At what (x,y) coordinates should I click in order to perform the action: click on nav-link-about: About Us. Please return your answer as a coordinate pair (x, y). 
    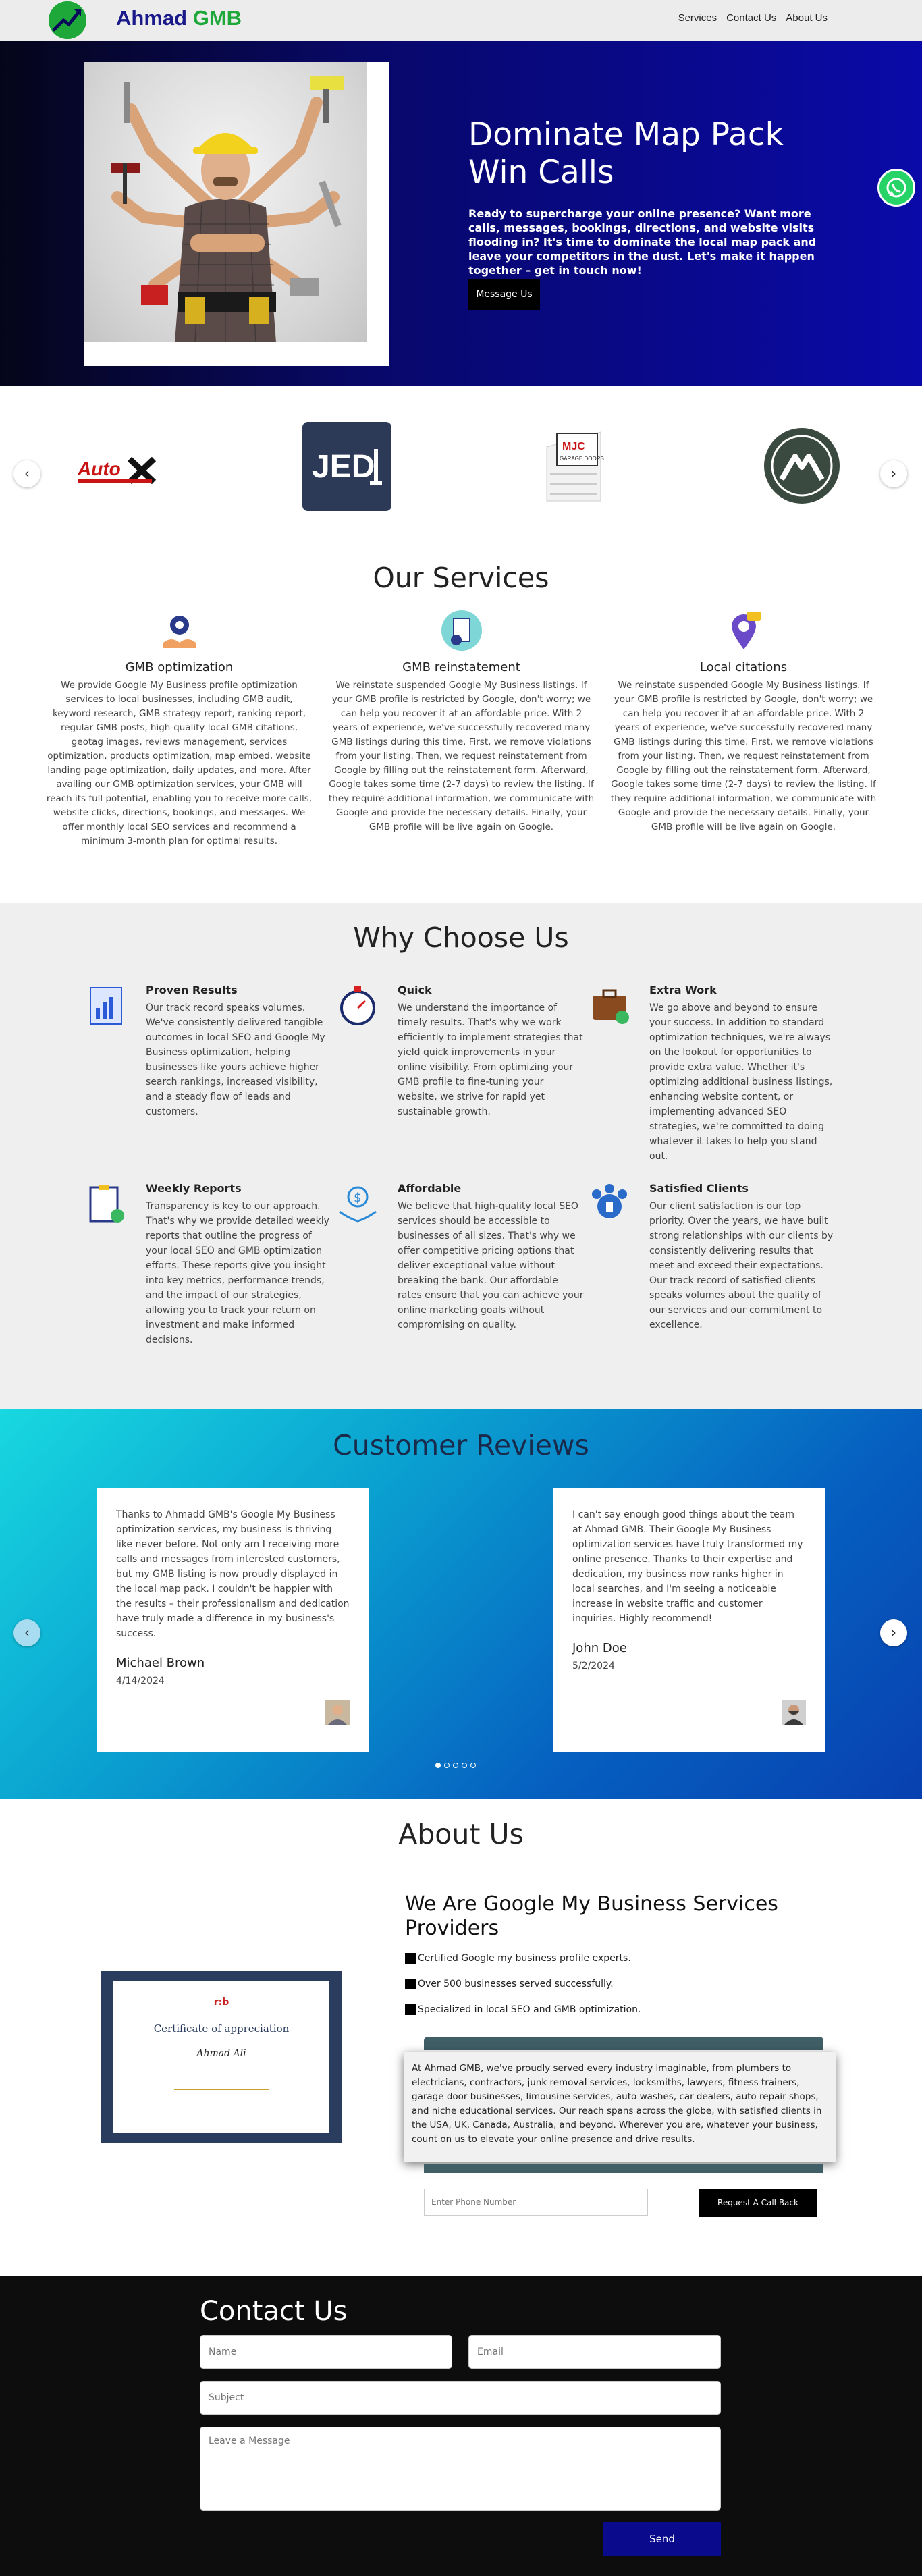
    Looking at the image, I should click on (807, 18).